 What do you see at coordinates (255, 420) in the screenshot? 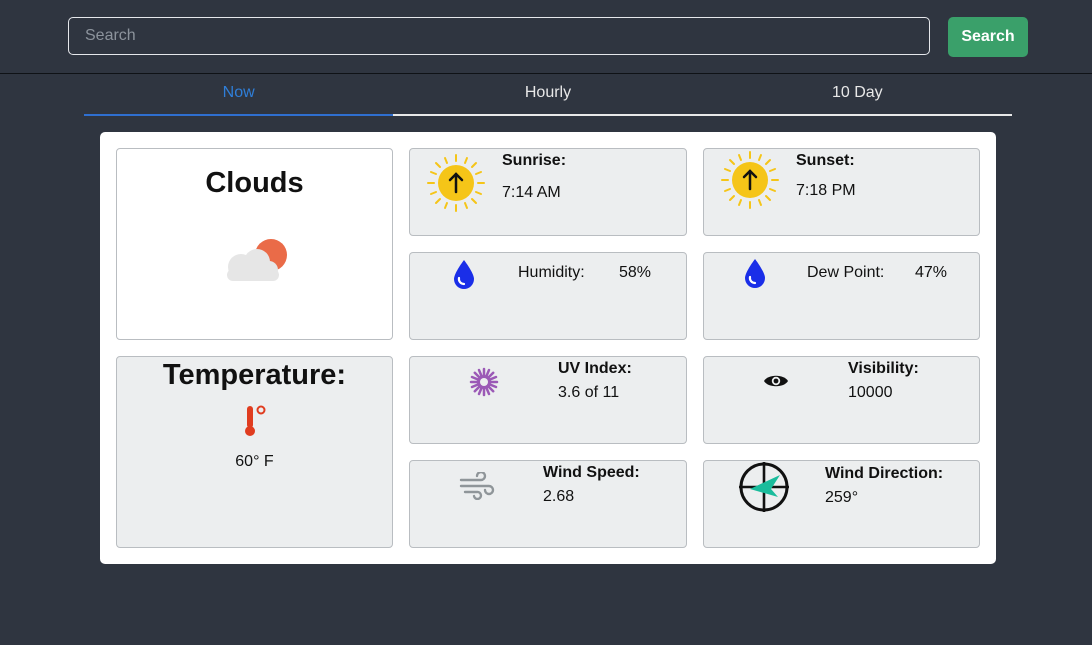
I see `thermometer-icon` at bounding box center [255, 420].